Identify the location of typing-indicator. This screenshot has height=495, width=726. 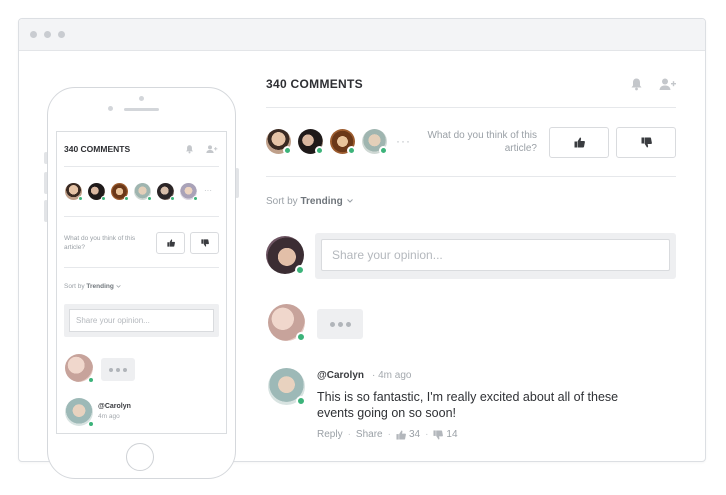
(340, 324).